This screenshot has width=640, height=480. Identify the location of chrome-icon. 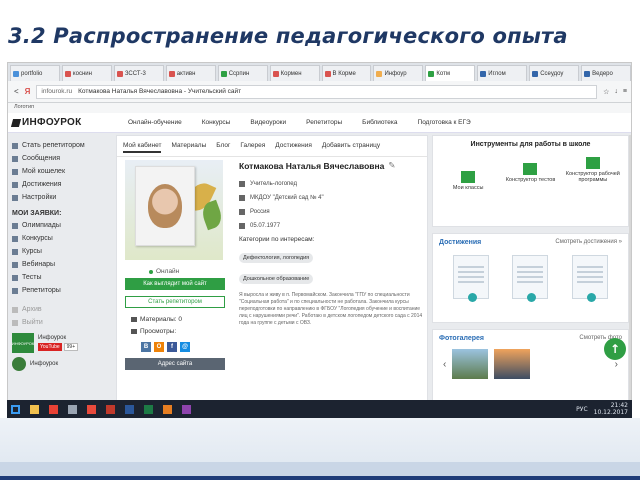
(53, 409).